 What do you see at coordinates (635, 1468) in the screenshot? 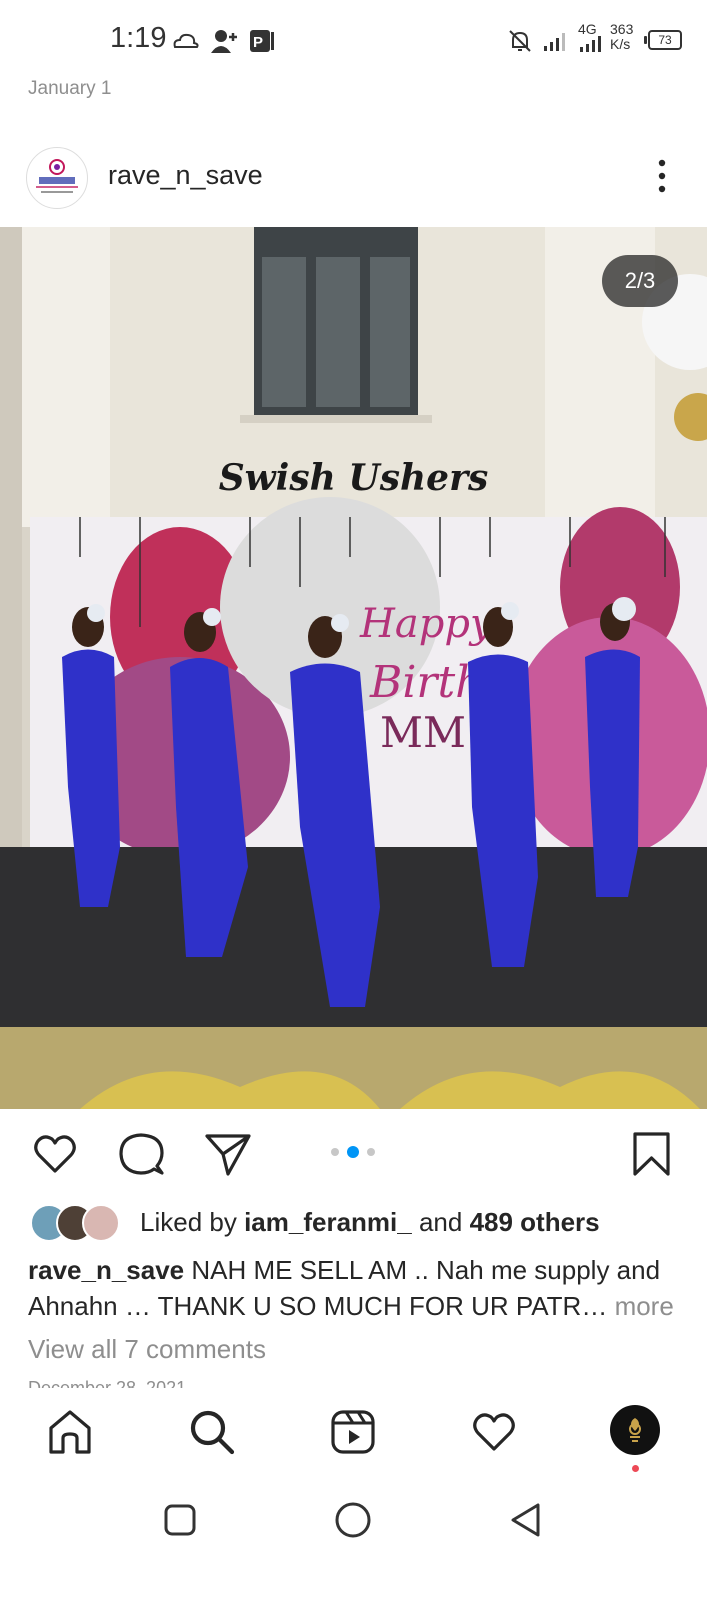
I see `notification-dot` at bounding box center [635, 1468].